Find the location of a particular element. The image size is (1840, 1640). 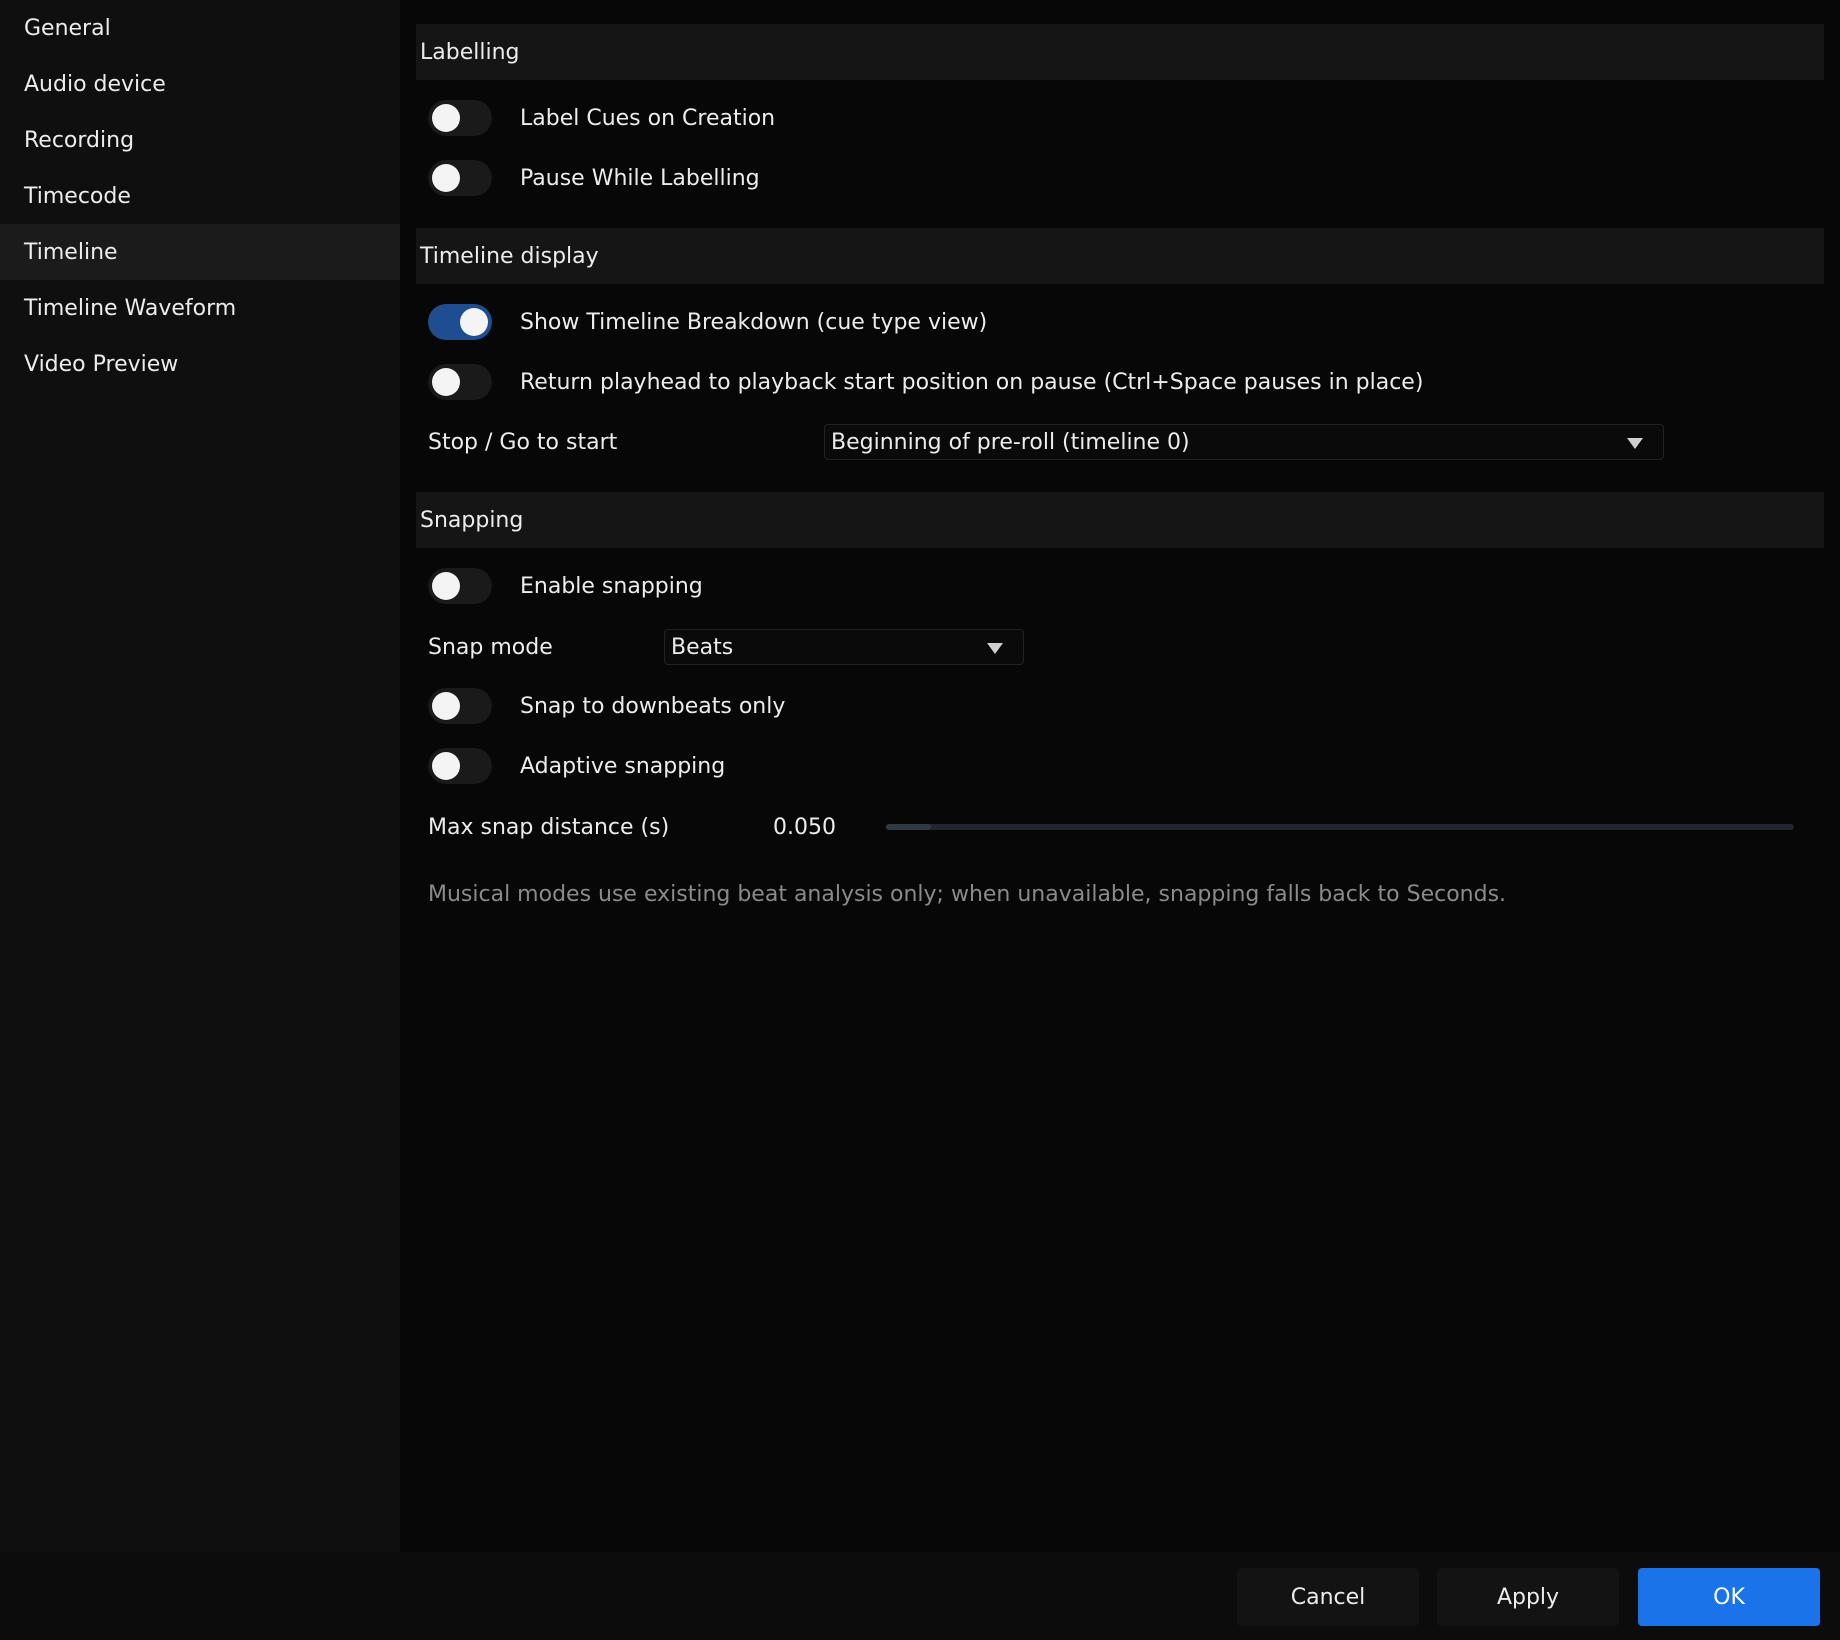

snap-mode-select: Beats is located at coordinates (844, 647).